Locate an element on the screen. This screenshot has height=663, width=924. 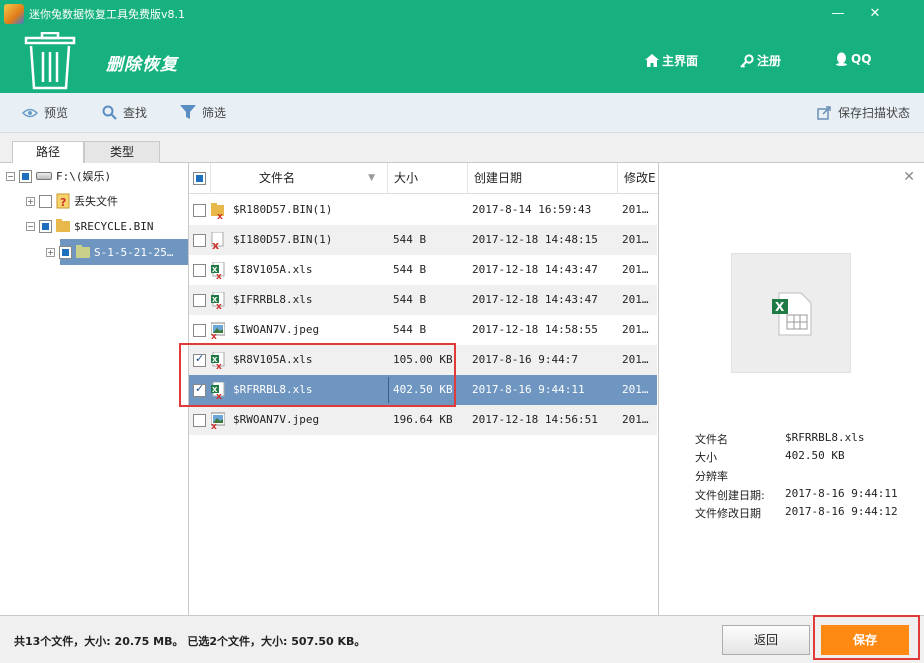
back-button: 返回 is located at coordinates (766, 640).